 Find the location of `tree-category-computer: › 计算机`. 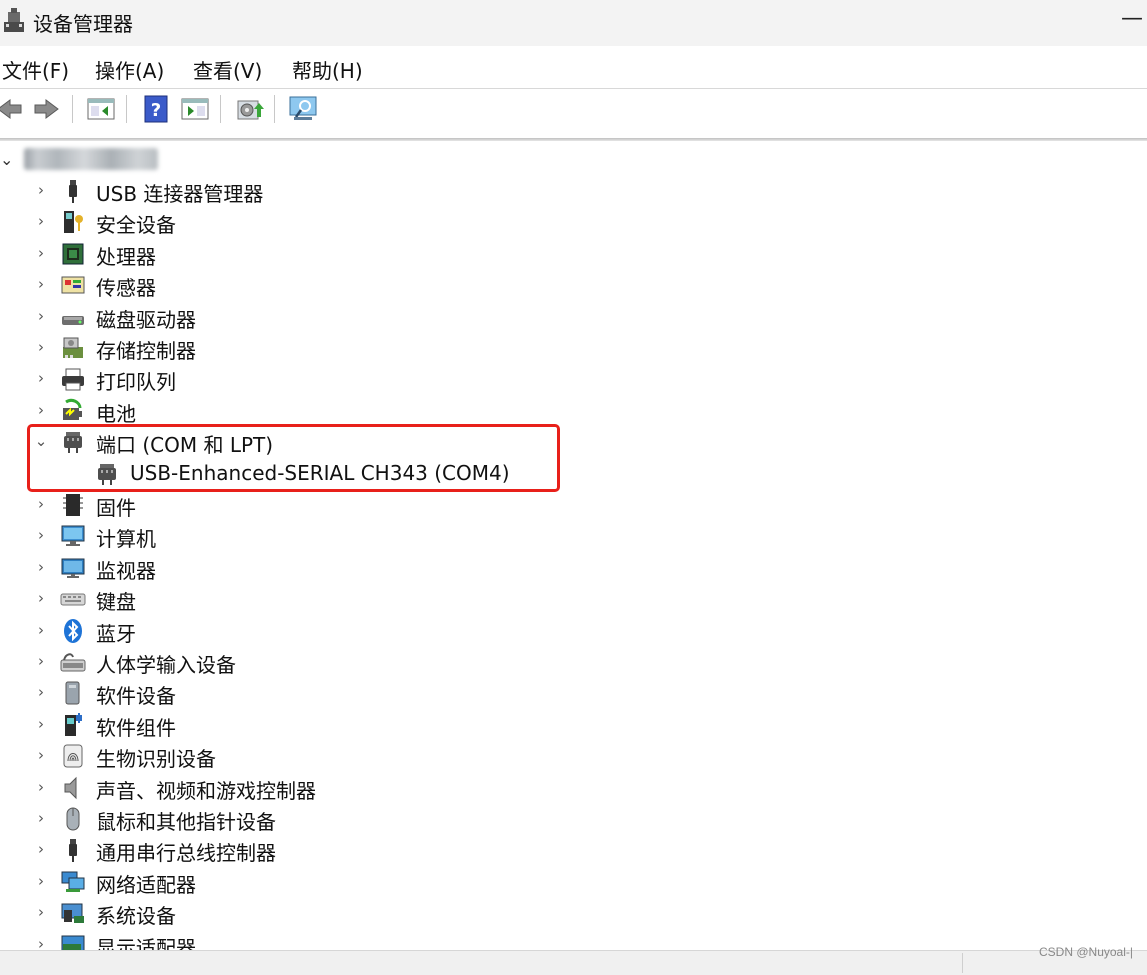

tree-category-computer: › 计算机 is located at coordinates (300, 535).